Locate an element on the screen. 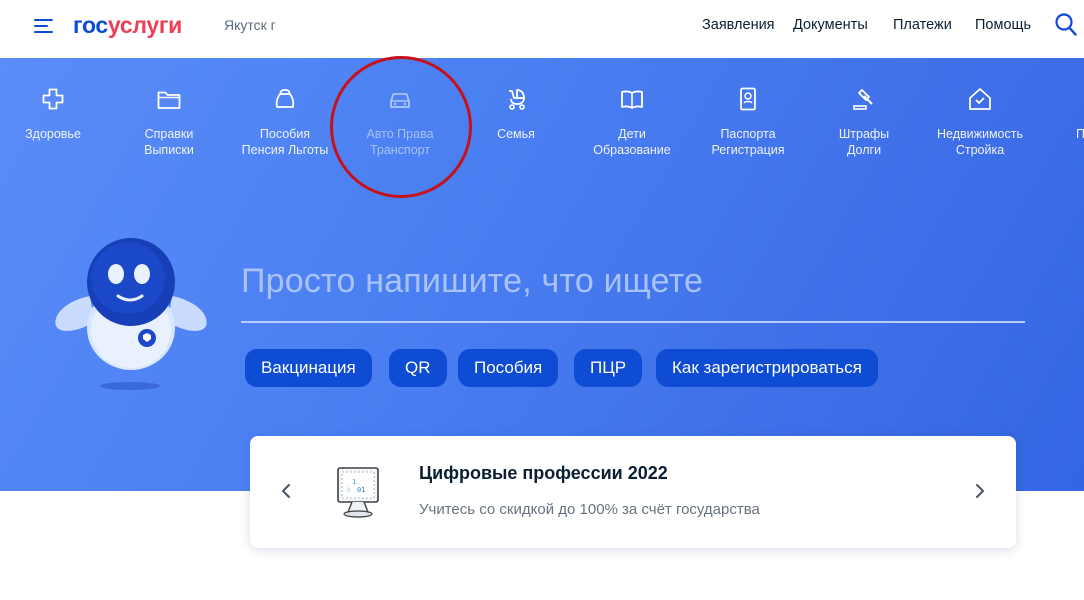 The width and height of the screenshot is (1084, 600). nav-payments: Платежи is located at coordinates (922, 25).